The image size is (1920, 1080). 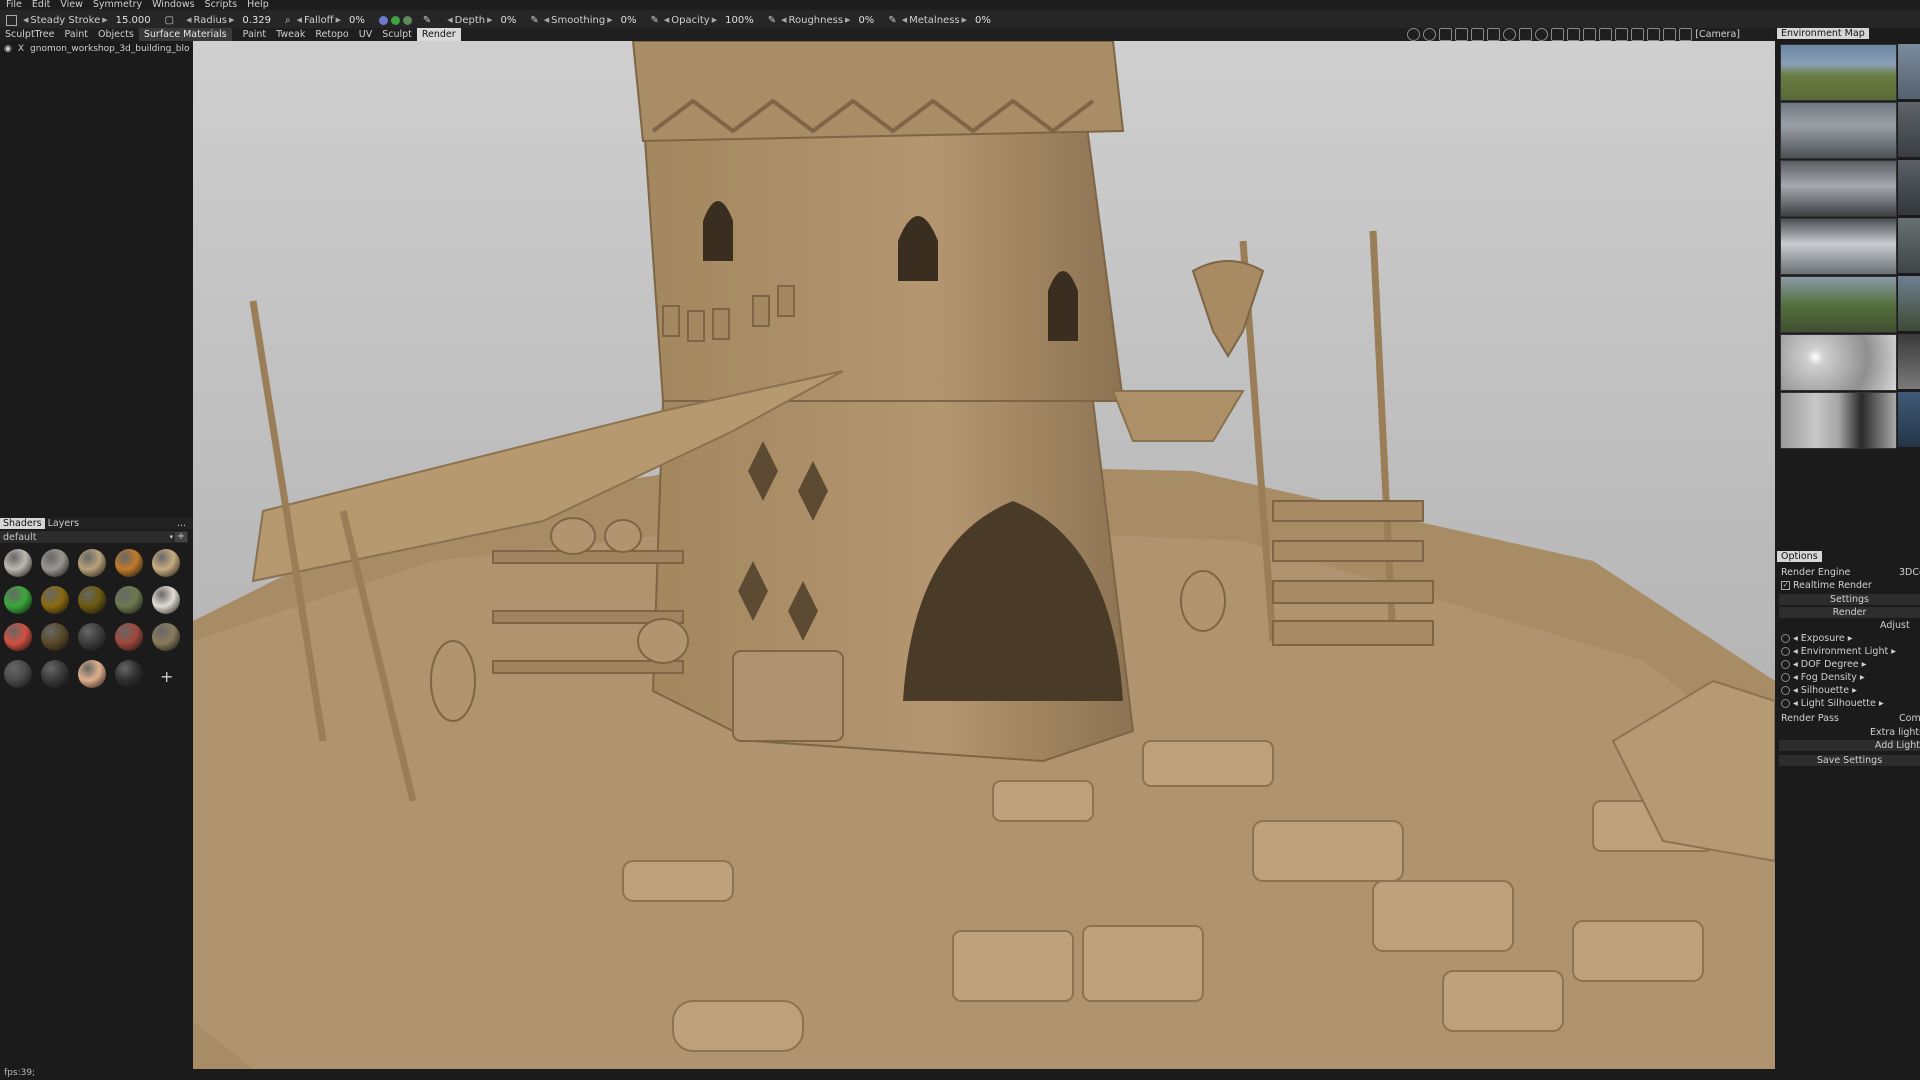 What do you see at coordinates (14, 5) in the screenshot?
I see `menu-file: File` at bounding box center [14, 5].